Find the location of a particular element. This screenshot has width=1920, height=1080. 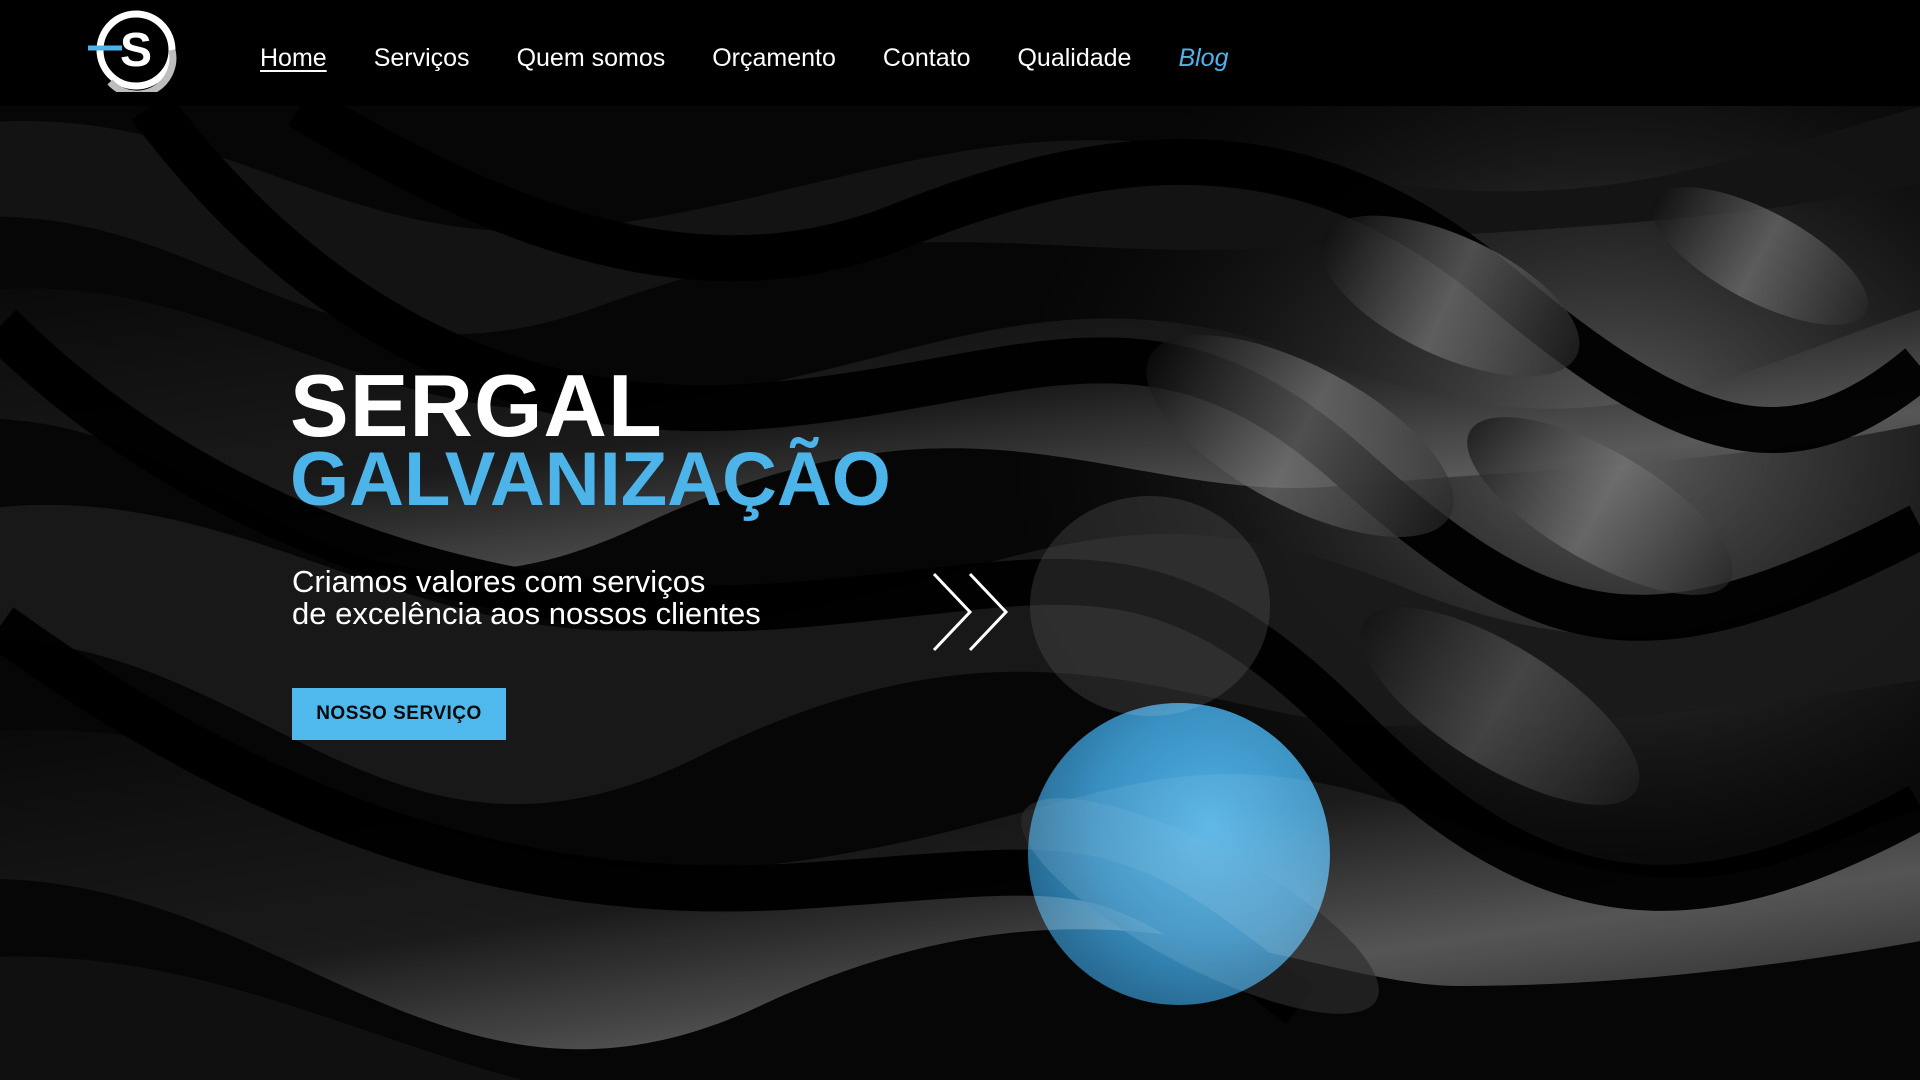

nav-contato: Contato is located at coordinates (927, 58).